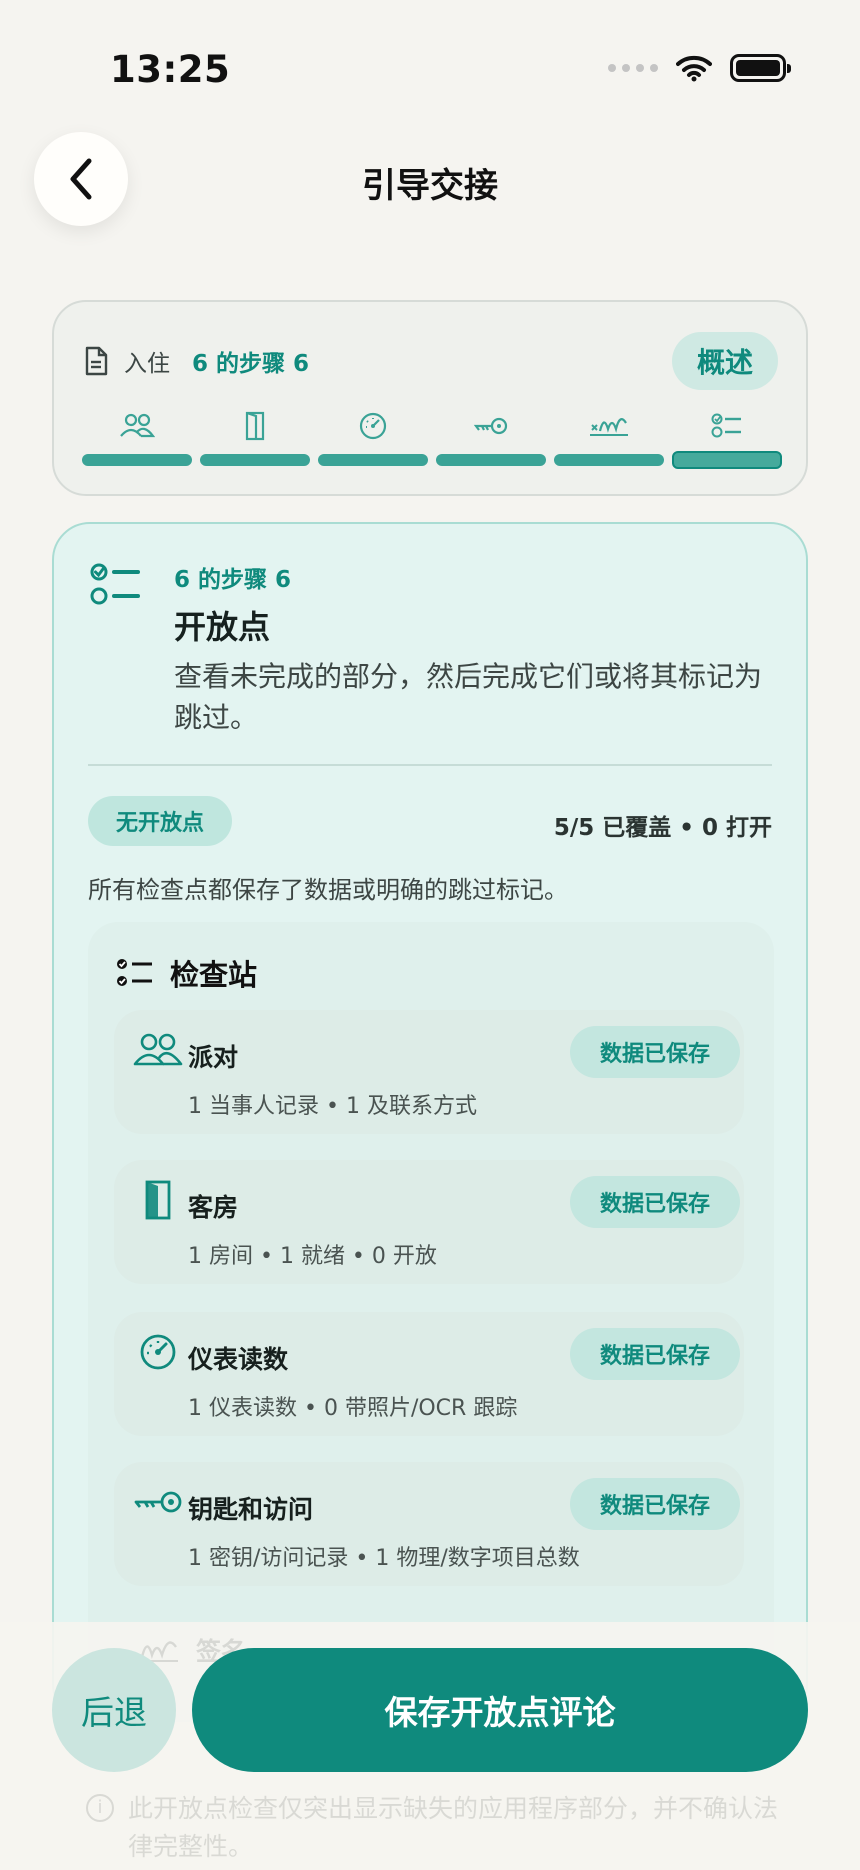 This screenshot has height=1870, width=860. I want to click on step-parties, so click(137, 439).